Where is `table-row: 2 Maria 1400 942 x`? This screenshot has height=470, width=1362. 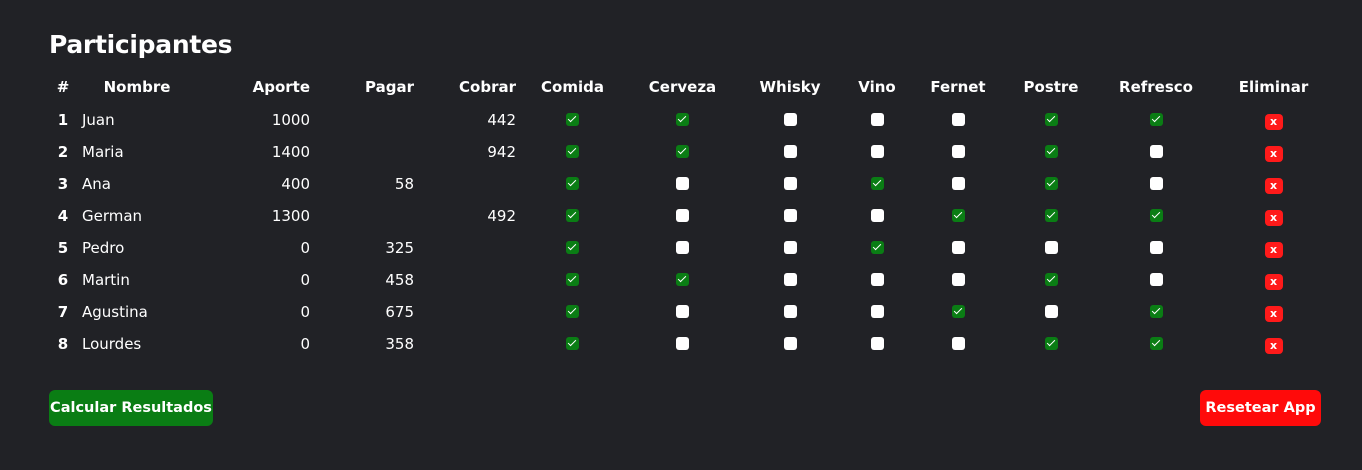
table-row: 2 Maria 1400 942 x is located at coordinates (690, 152).